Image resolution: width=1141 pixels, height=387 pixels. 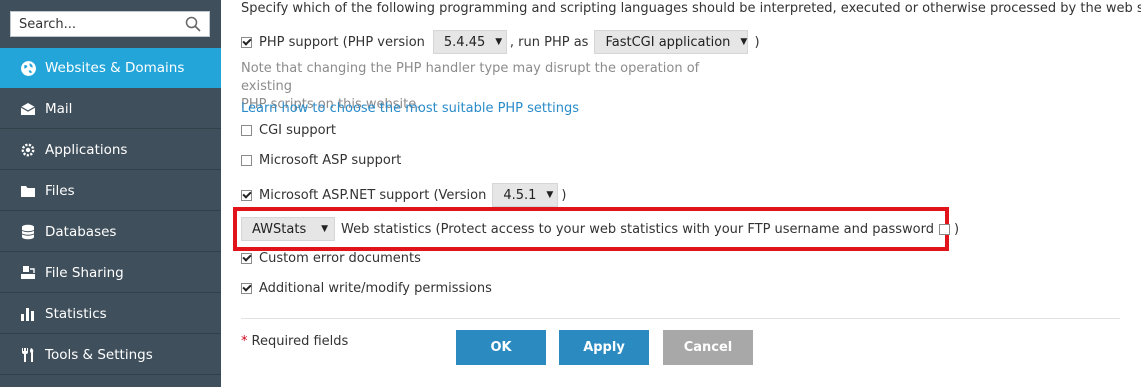 I want to click on apply-button: Apply, so click(x=604, y=347).